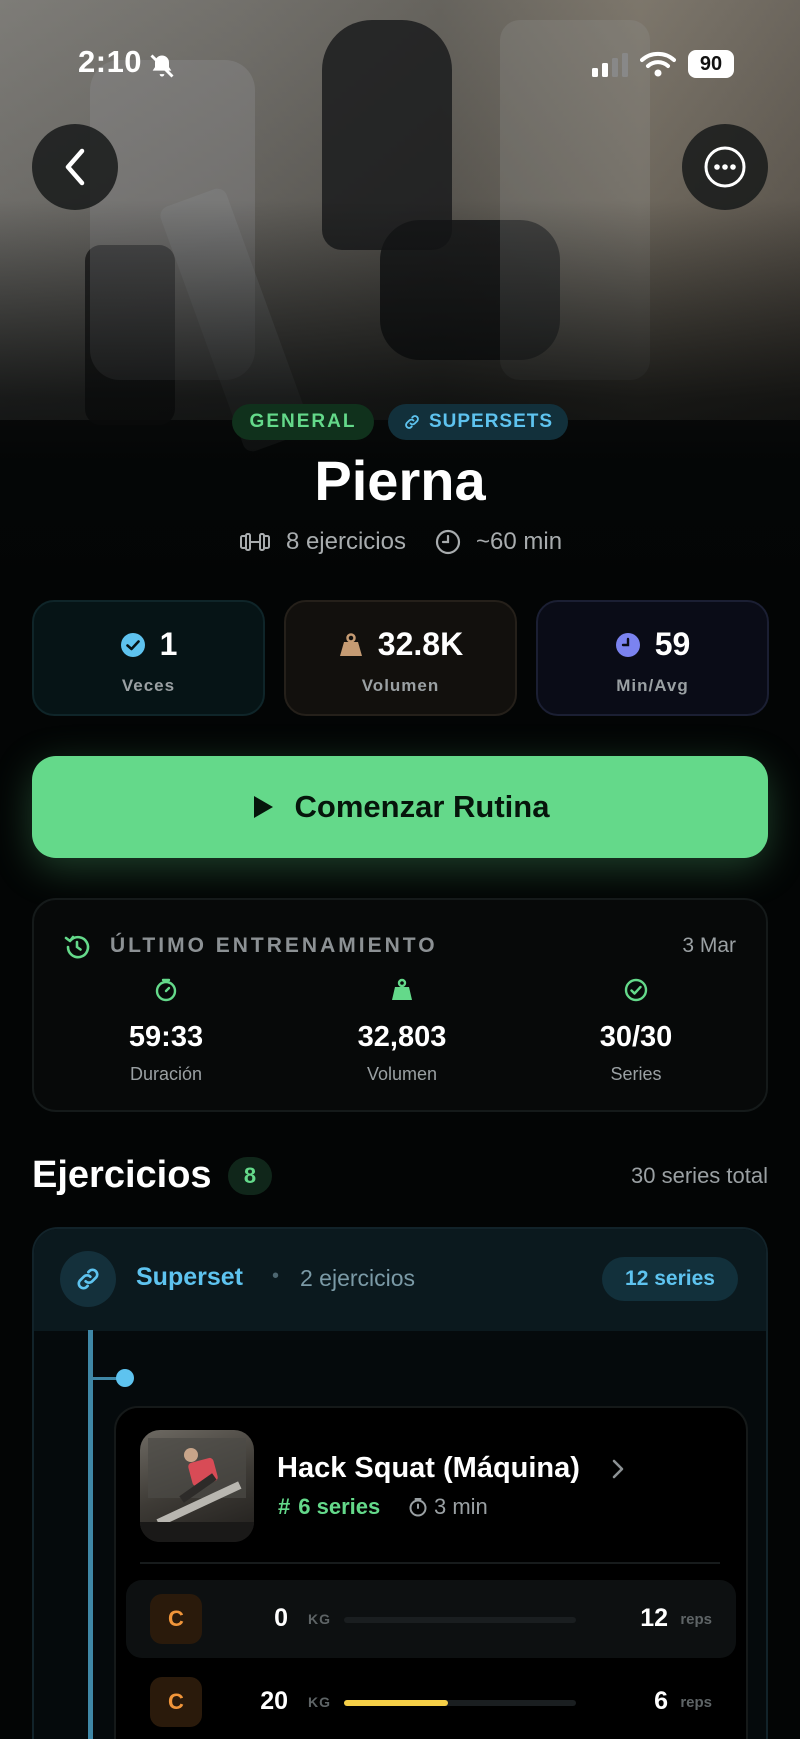  What do you see at coordinates (402, 1037) in the screenshot?
I see `metric-value: 32,803` at bounding box center [402, 1037].